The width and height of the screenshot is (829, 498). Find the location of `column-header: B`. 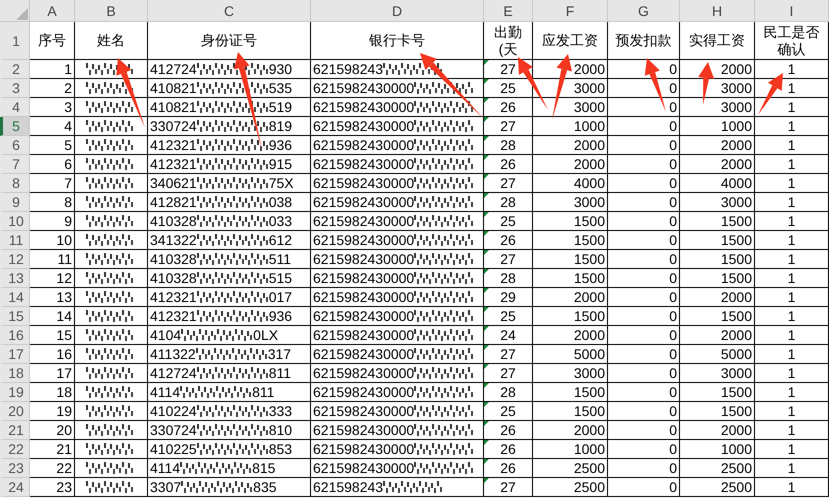

column-header: B is located at coordinates (111, 11).